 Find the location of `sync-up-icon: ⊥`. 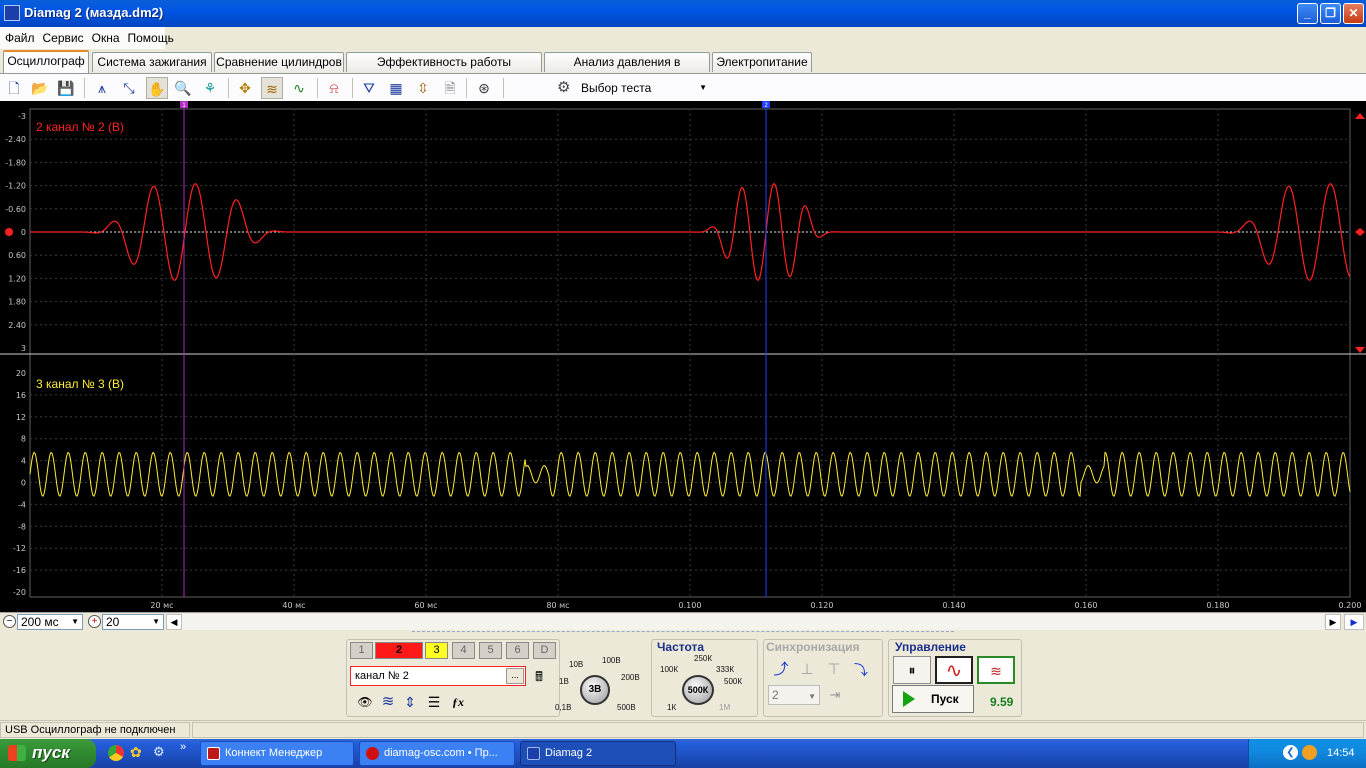

sync-up-icon: ⊥ is located at coordinates (807, 670).